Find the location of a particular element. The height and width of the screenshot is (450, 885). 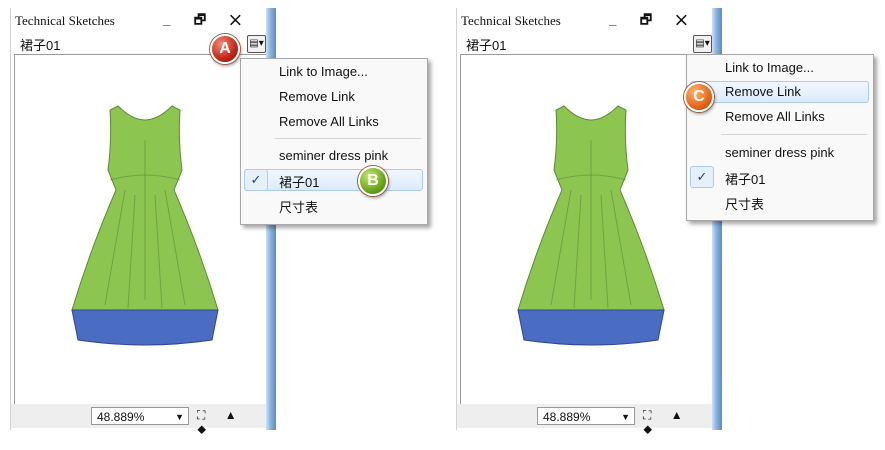

callout-badge-a: A is located at coordinates (225, 49).